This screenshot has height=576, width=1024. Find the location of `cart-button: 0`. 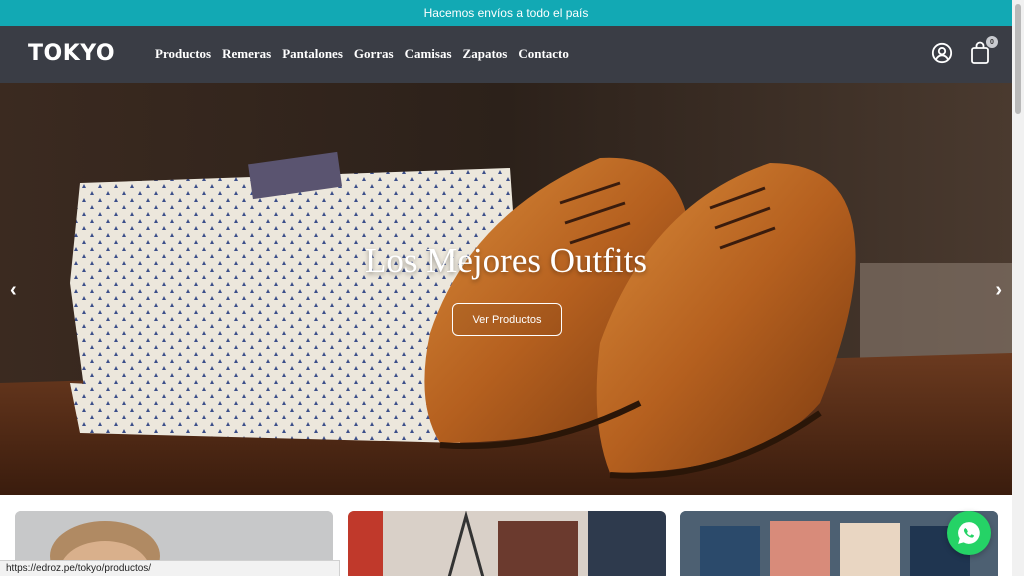

cart-button: 0 is located at coordinates (983, 51).